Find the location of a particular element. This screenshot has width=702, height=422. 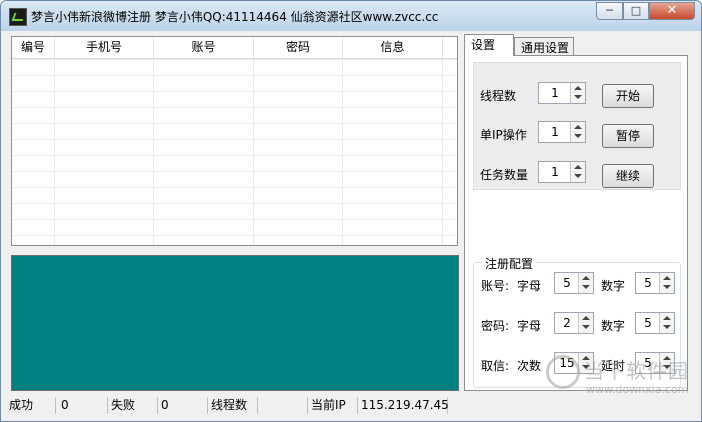

account-digits-value: 5 is located at coordinates (648, 283).